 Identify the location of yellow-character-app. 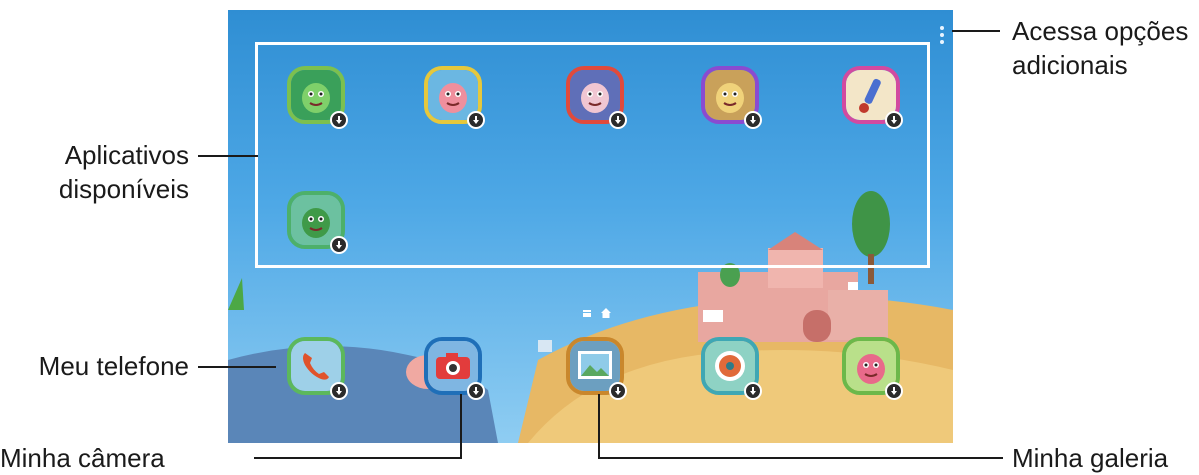
(733, 98).